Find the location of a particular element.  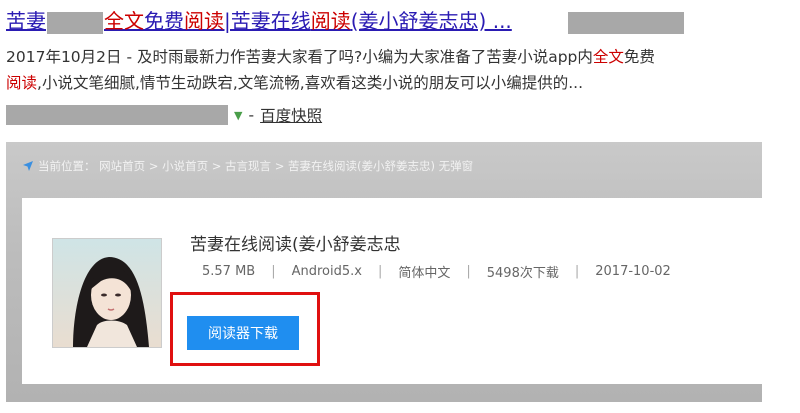

snapshot-link: 百度快照 is located at coordinates (291, 115).